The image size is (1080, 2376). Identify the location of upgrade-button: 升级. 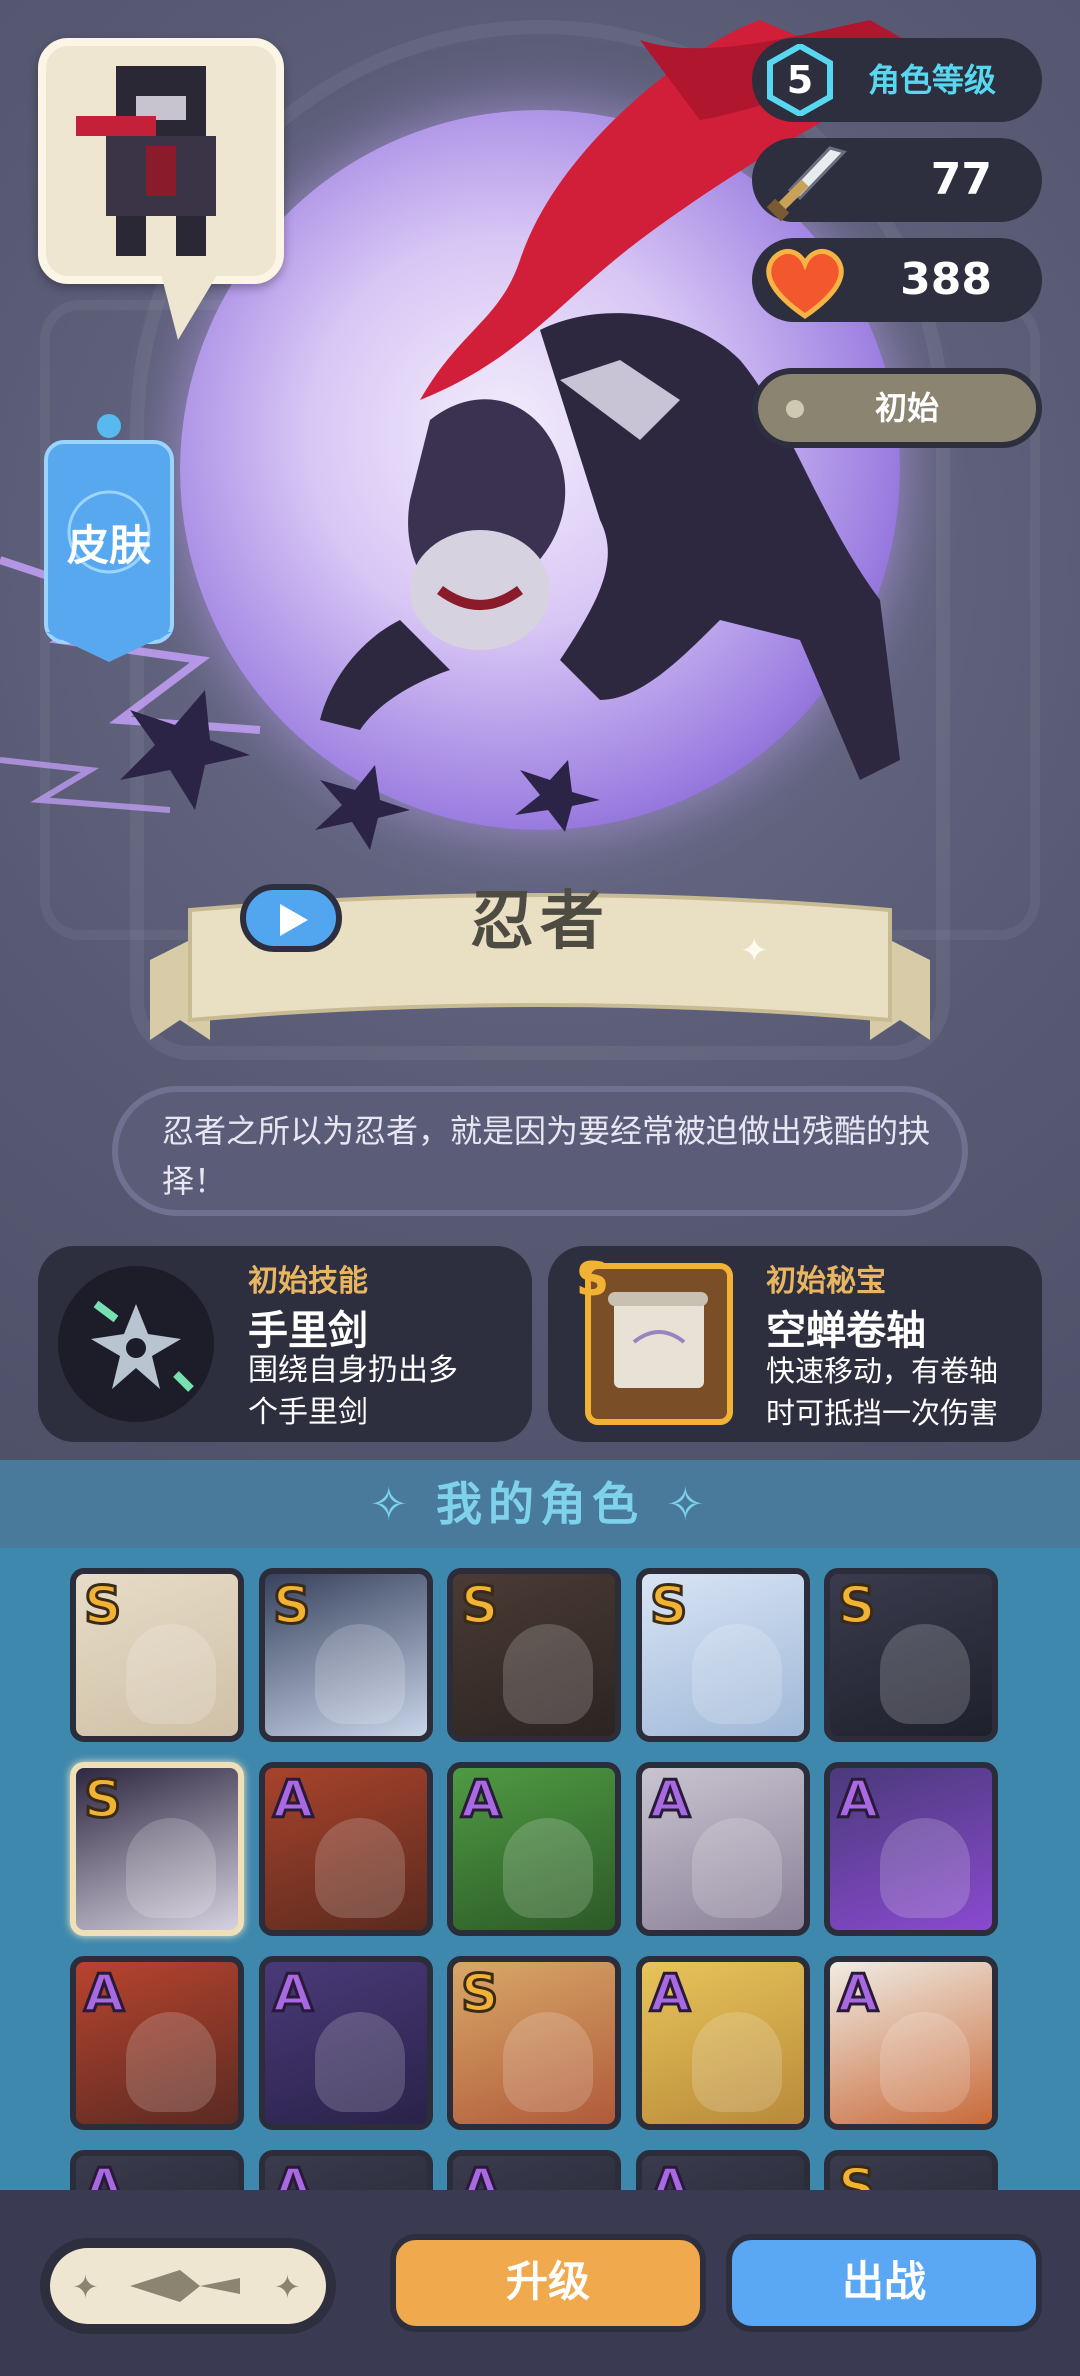
(548, 2283).